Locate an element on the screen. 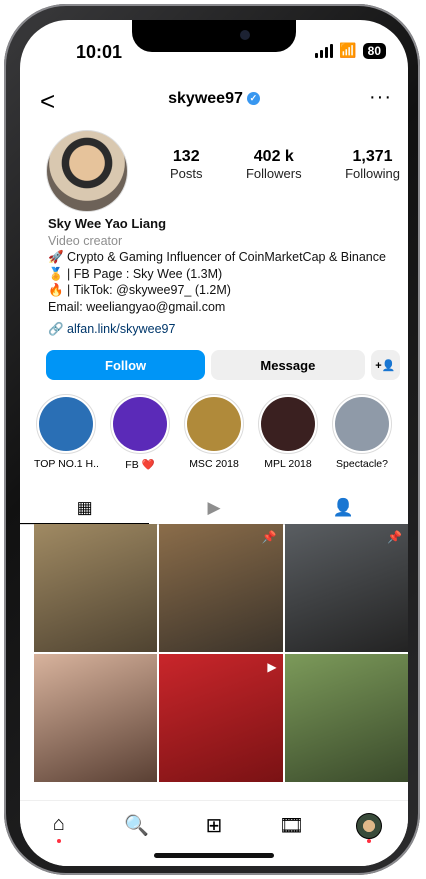 The image size is (426, 879). profile-actions: Follow Message +👤 is located at coordinates (223, 365).